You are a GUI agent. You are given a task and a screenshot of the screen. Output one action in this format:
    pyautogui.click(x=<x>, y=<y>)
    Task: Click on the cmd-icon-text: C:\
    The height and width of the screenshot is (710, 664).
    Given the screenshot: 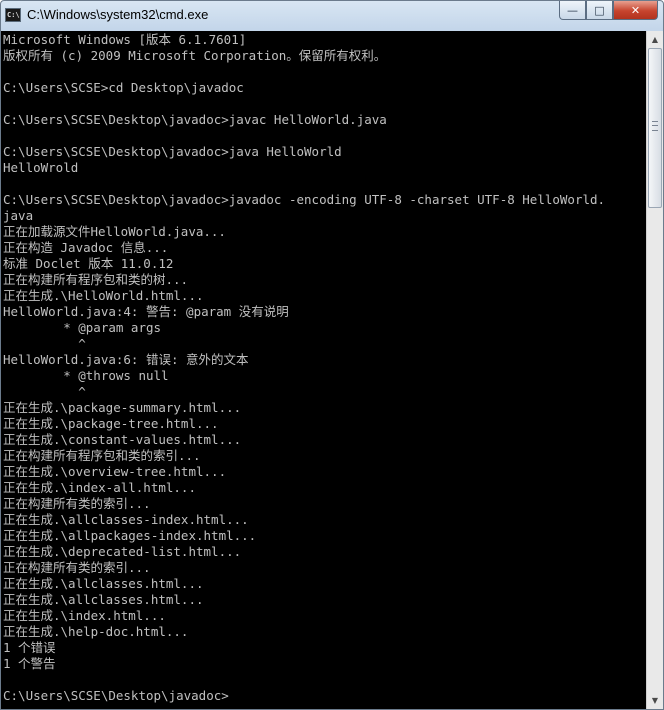 What is the action you would take?
    pyautogui.click(x=13, y=15)
    